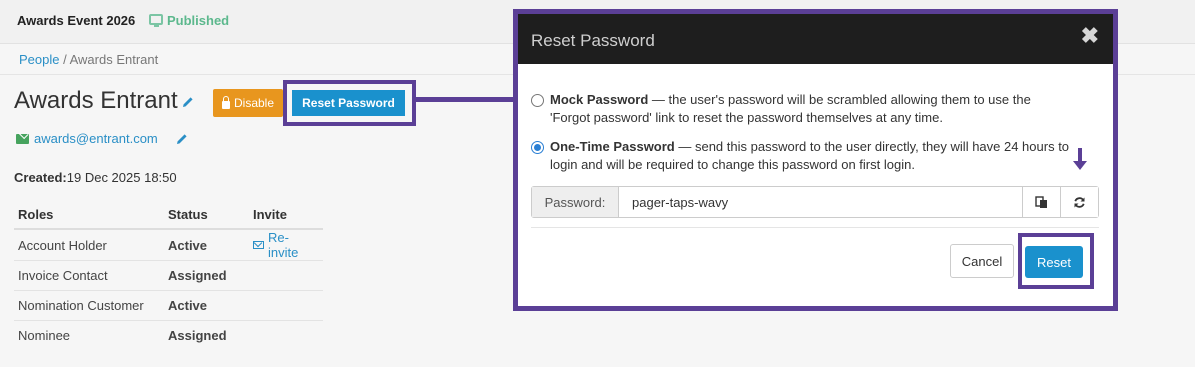 The image size is (1195, 367). Describe the element at coordinates (76, 20) in the screenshot. I see `event-title: Awards Event 2026` at that location.